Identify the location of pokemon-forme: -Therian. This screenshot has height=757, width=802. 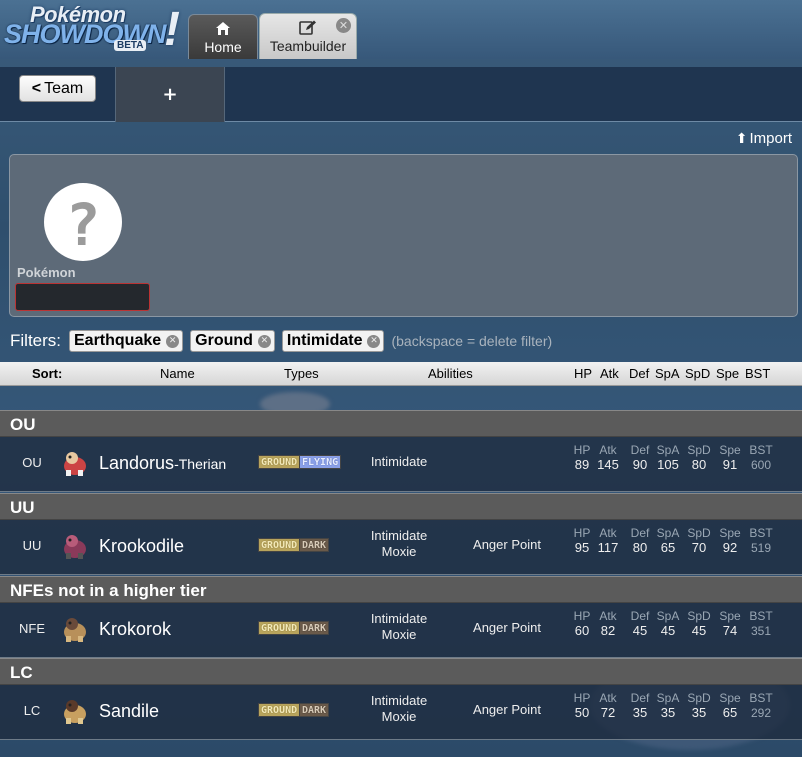
(200, 464).